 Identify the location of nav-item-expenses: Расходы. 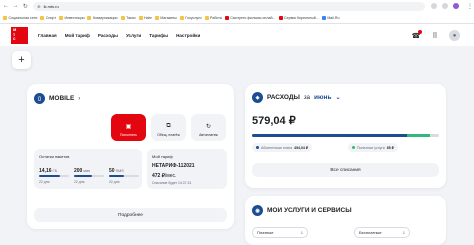
(108, 35).